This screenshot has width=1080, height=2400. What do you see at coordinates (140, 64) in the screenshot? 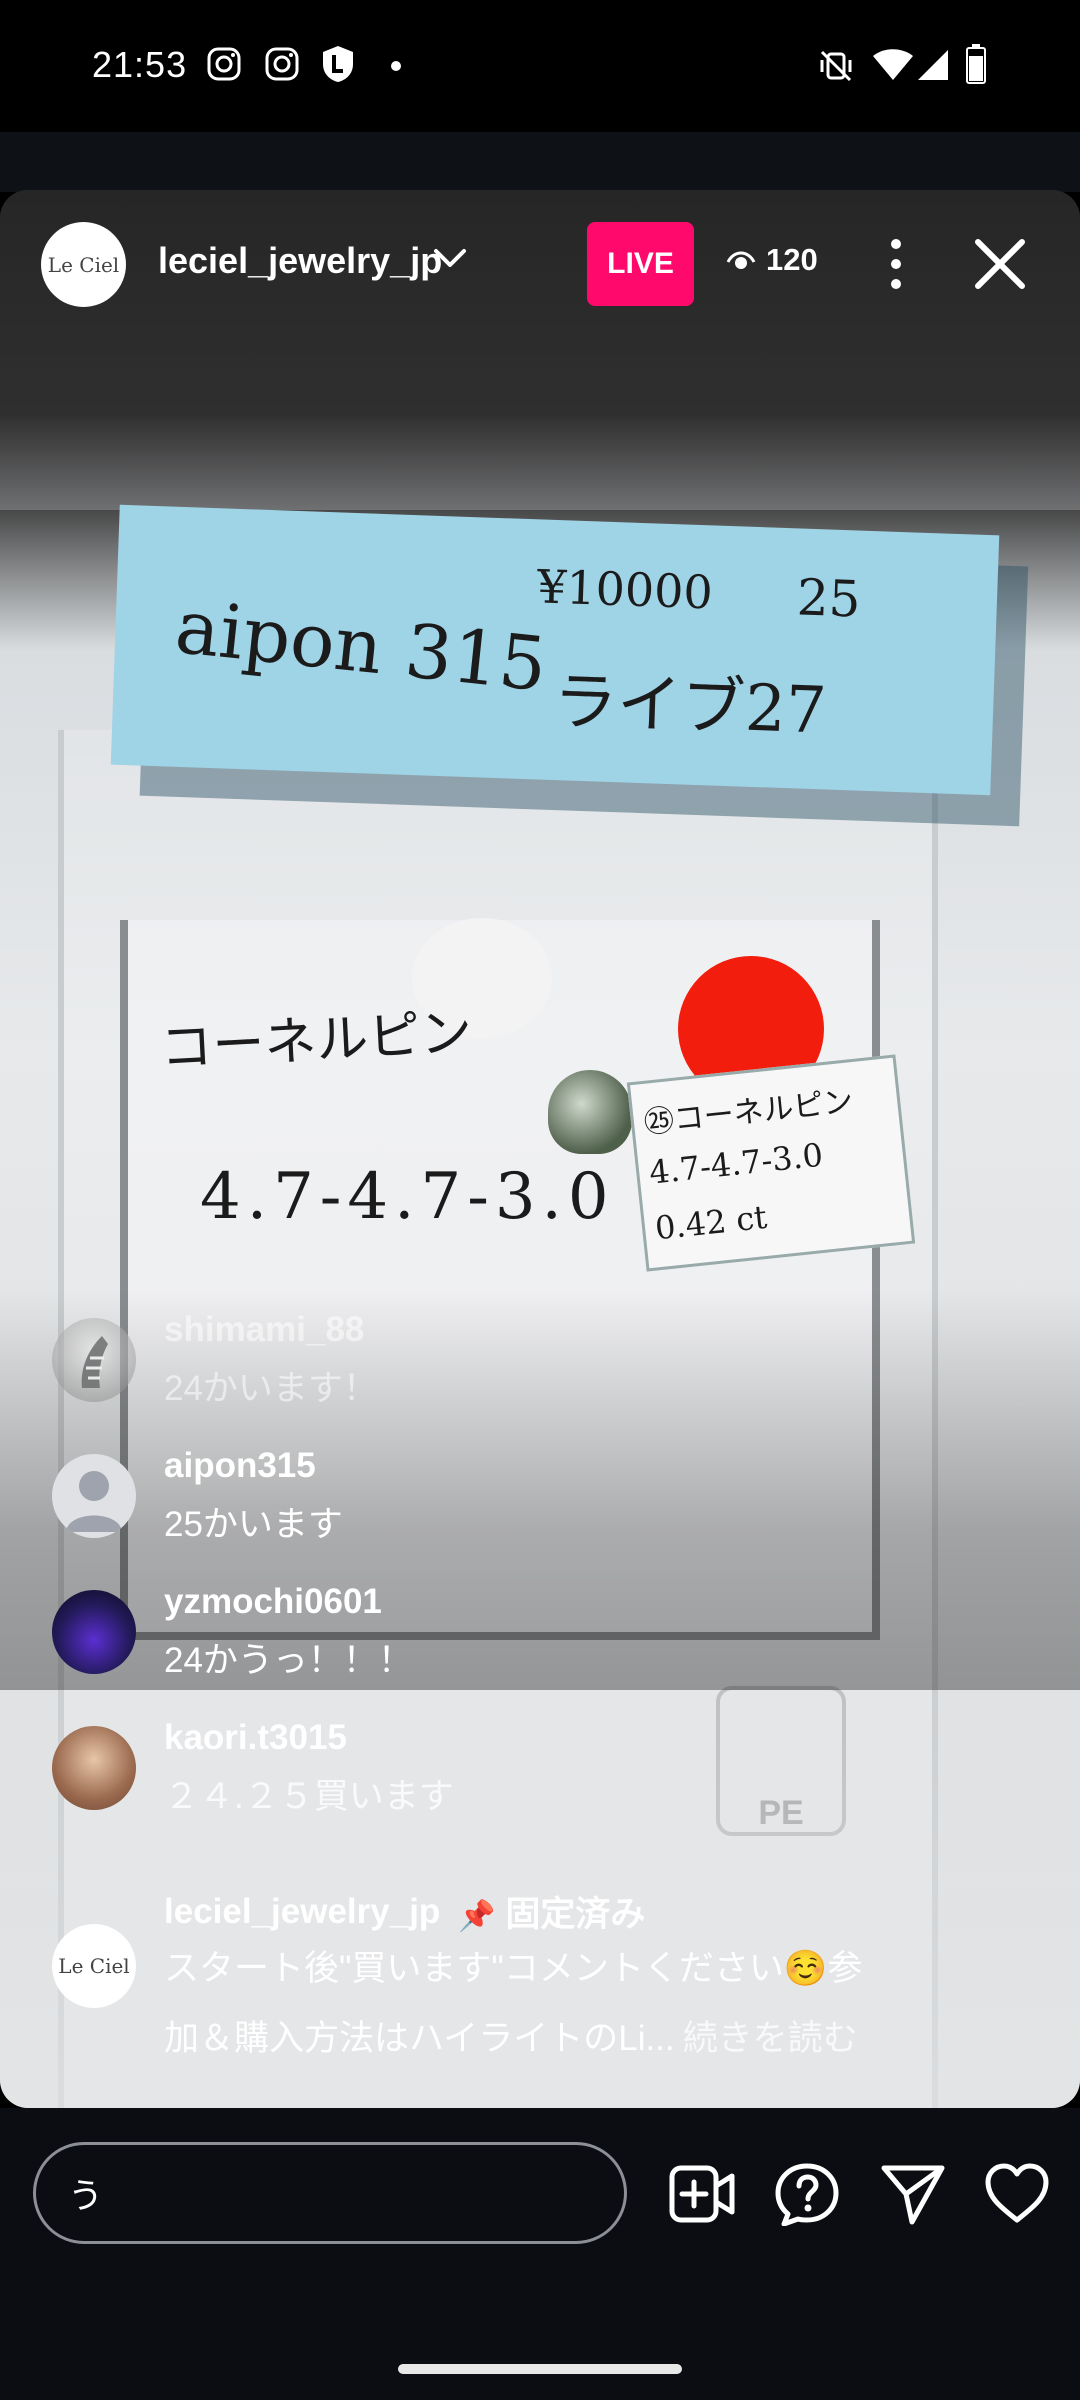
I see `status-time: 21:53` at bounding box center [140, 64].